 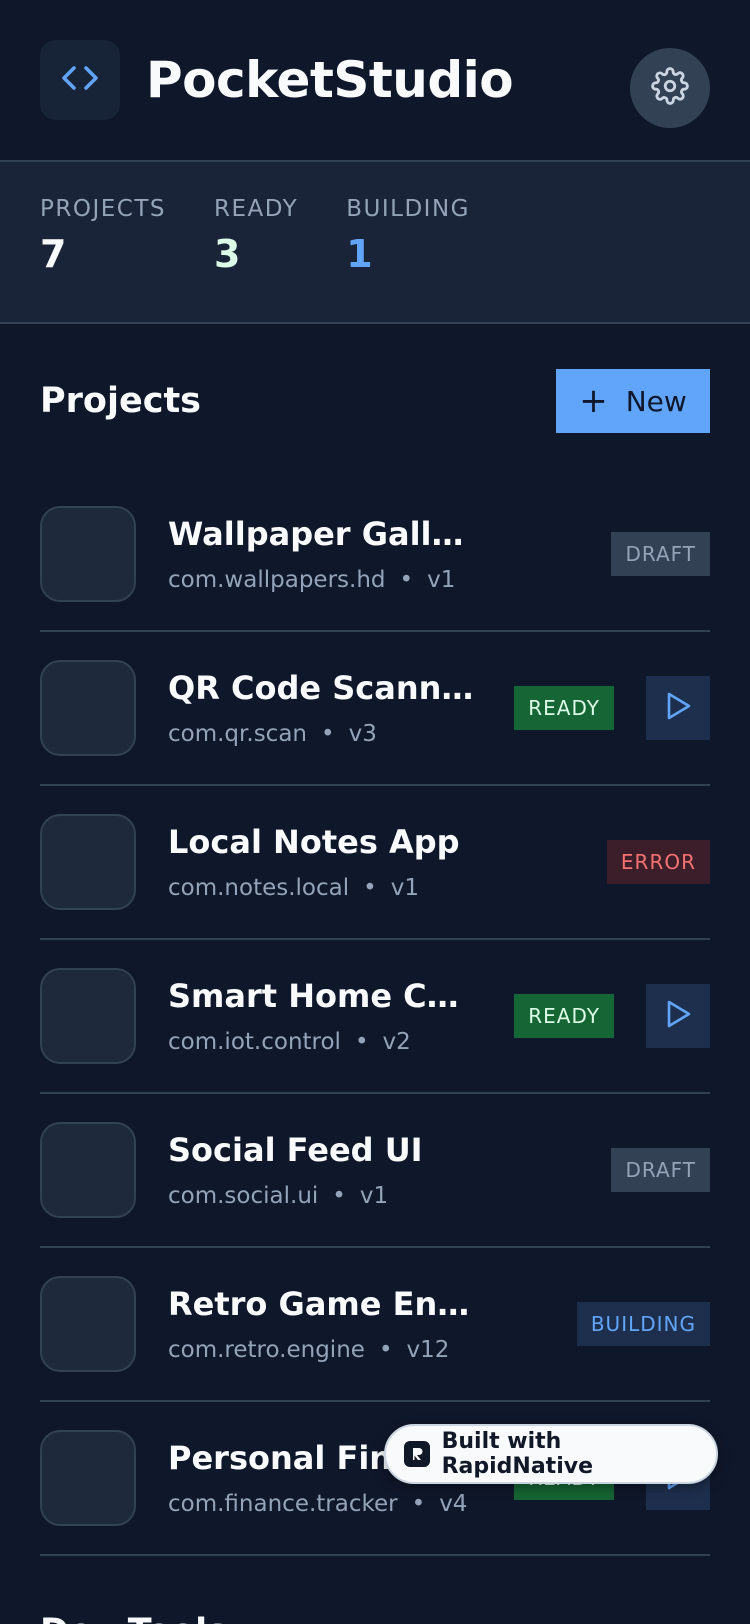 I want to click on settings-button, so click(x=670, y=88).